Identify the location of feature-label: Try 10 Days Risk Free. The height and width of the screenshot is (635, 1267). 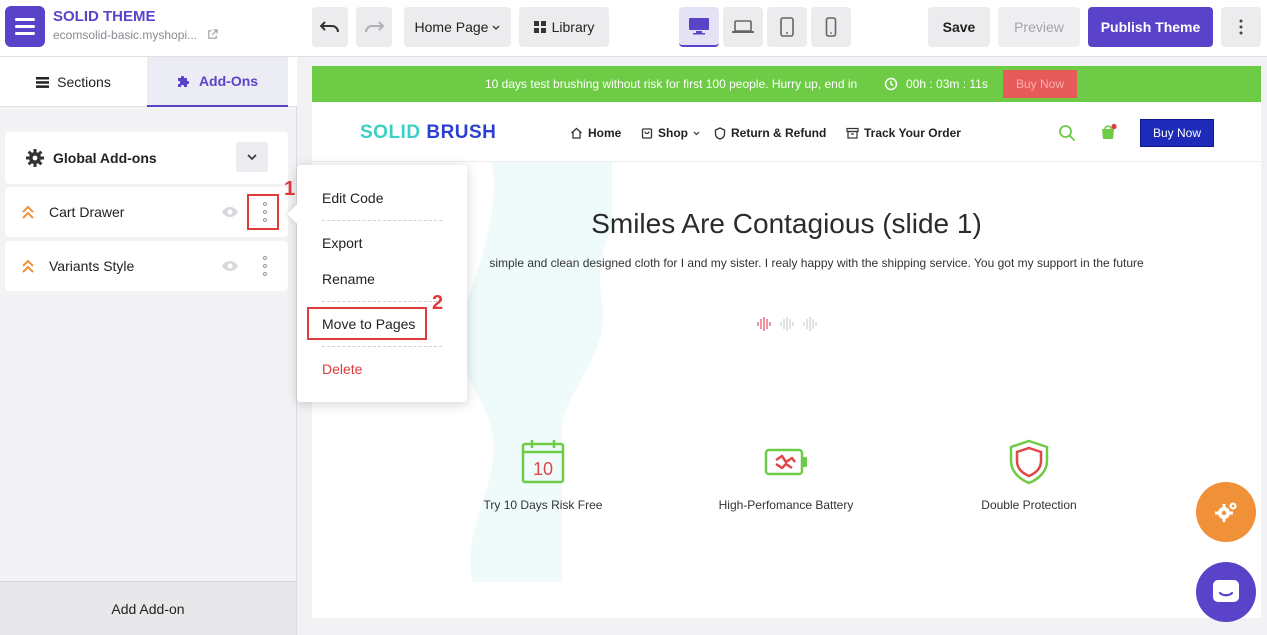
(543, 505).